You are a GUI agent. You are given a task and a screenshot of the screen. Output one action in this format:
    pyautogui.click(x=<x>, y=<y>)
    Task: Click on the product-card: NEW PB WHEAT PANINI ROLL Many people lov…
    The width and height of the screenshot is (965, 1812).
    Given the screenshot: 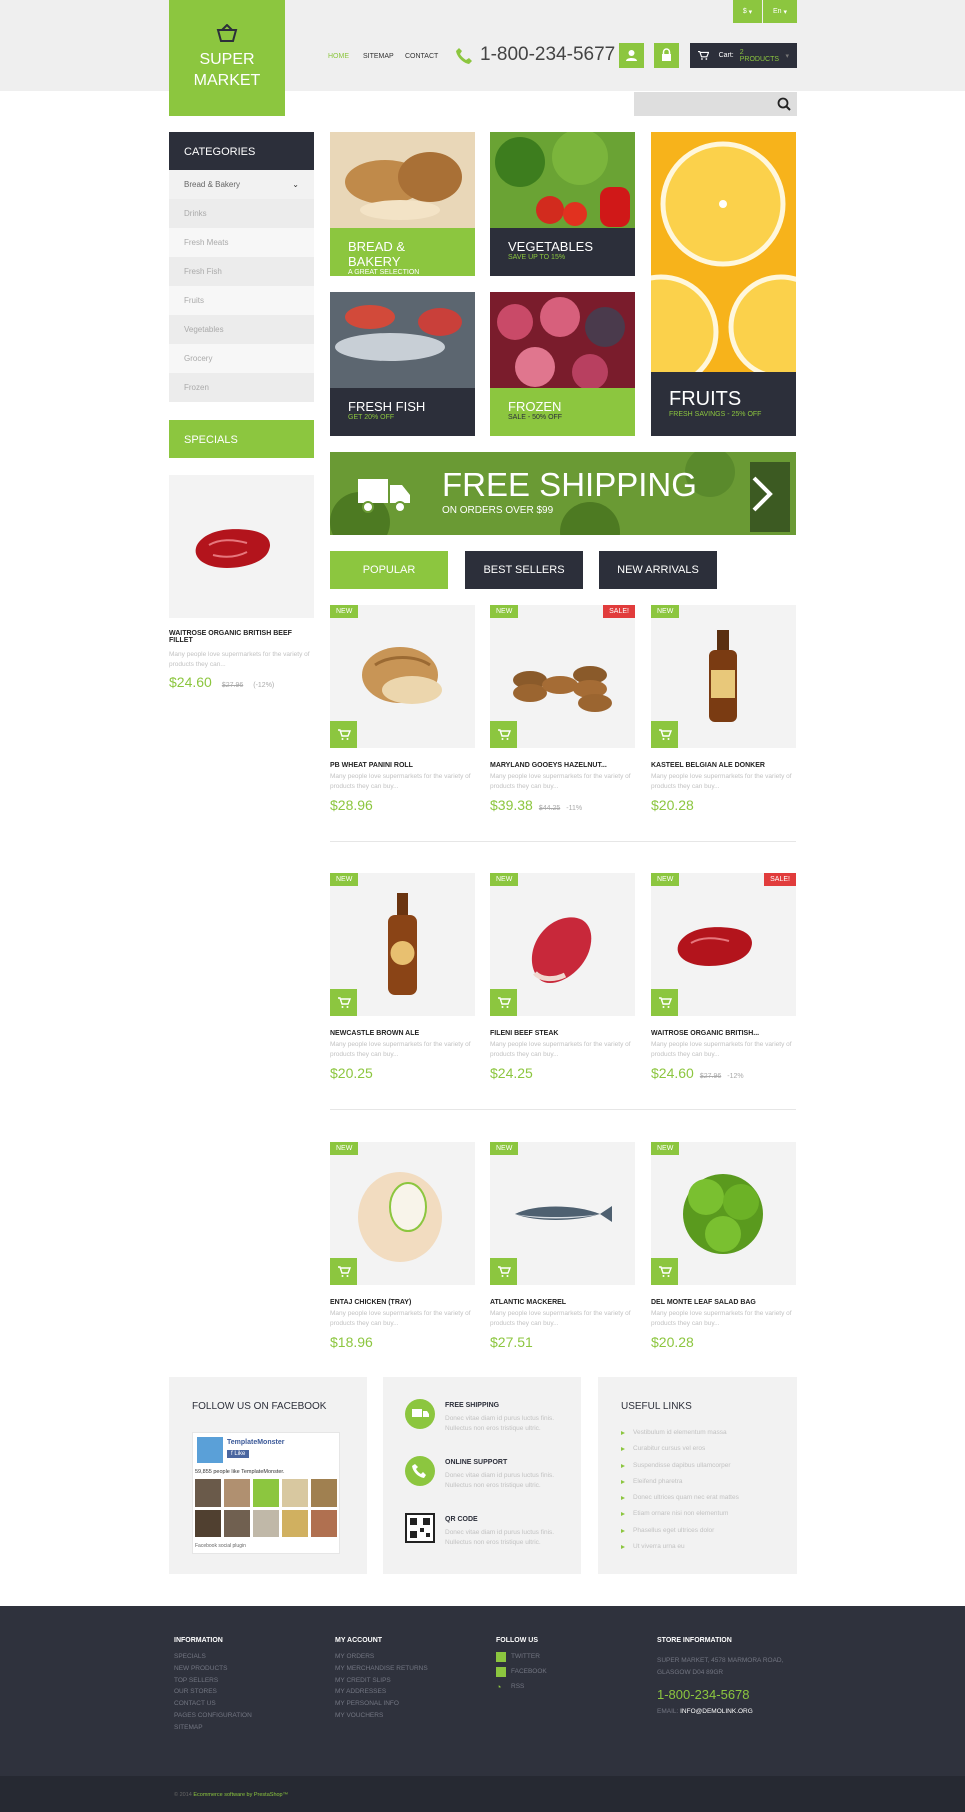 What is the action you would take?
    pyautogui.click(x=402, y=709)
    